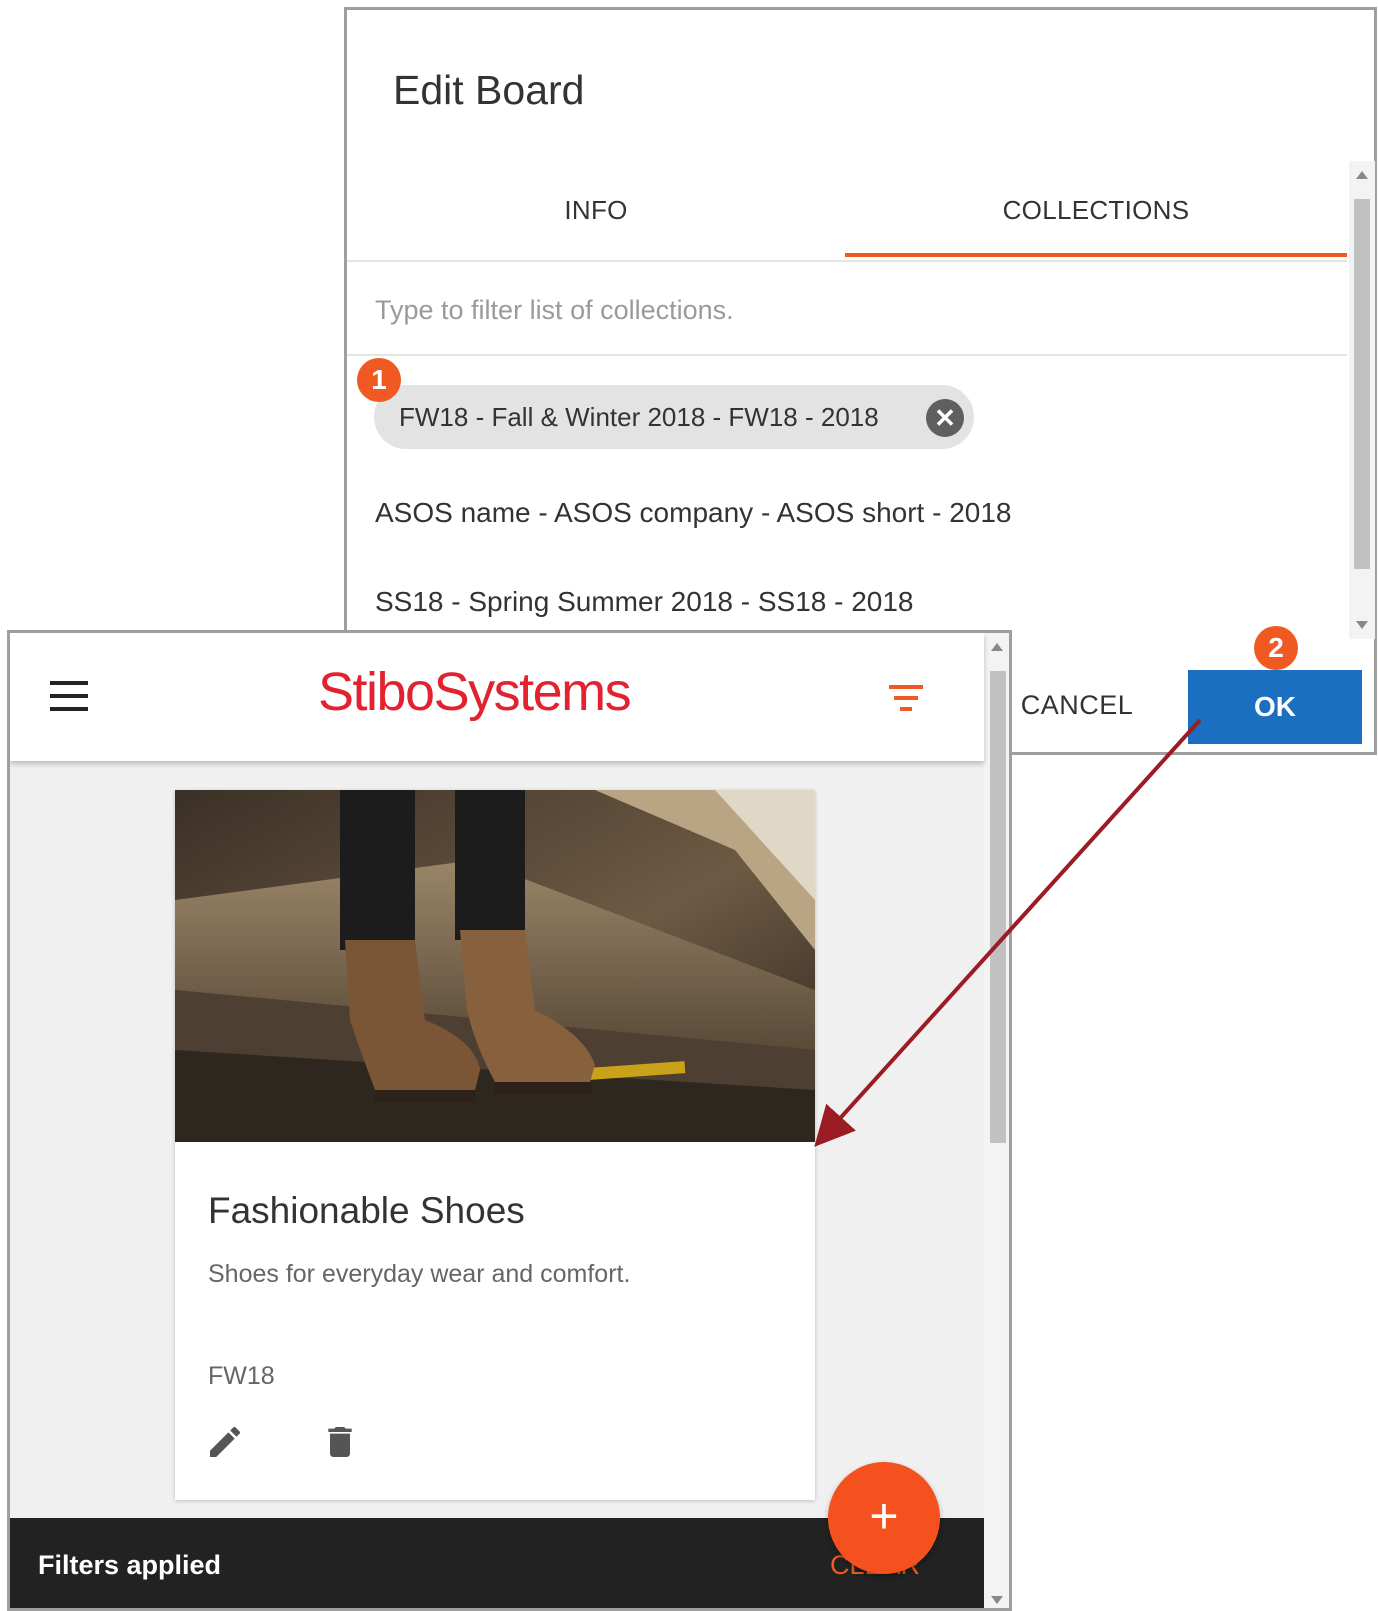 The height and width of the screenshot is (1611, 1378). What do you see at coordinates (419, 1274) in the screenshot?
I see `board-description: Shoes for everyday wear and comfort.` at bounding box center [419, 1274].